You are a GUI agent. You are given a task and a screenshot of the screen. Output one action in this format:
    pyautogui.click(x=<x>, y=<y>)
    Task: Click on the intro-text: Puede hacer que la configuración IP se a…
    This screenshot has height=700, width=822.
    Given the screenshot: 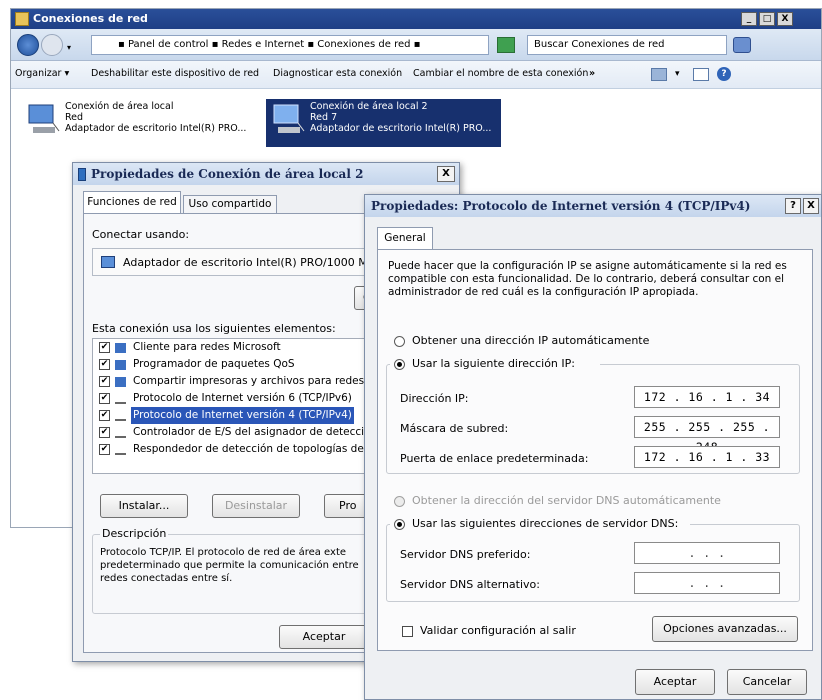 What is the action you would take?
    pyautogui.click(x=587, y=279)
    